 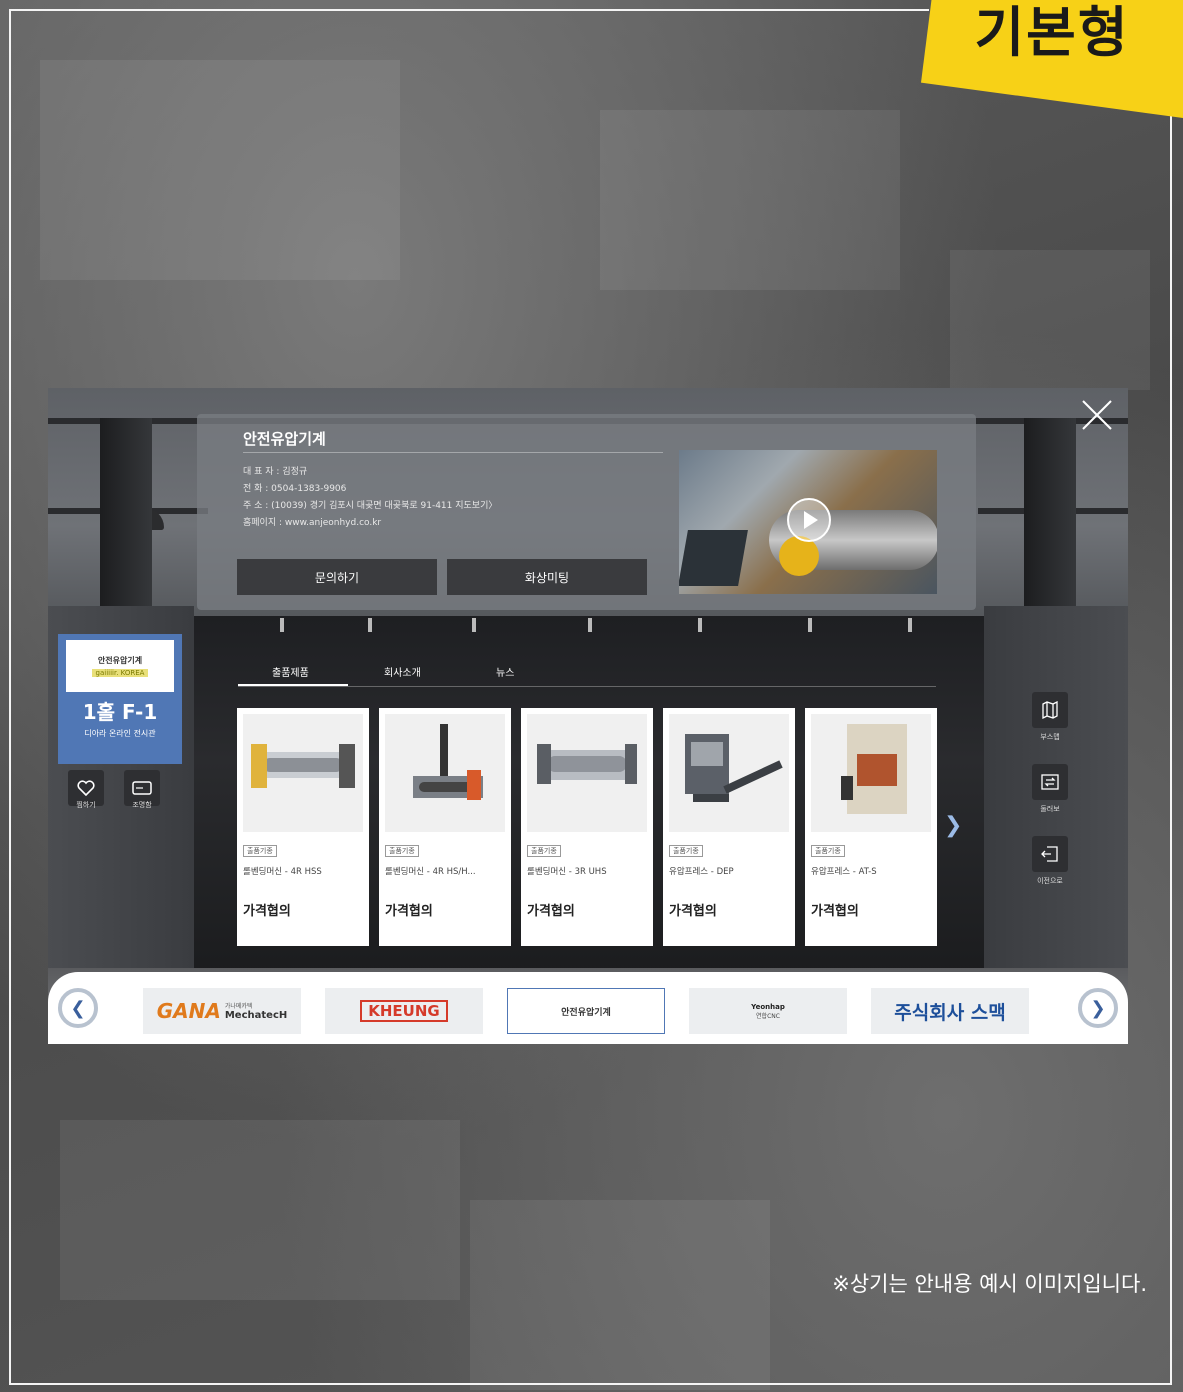 What do you see at coordinates (282, 872) in the screenshot?
I see `product-name: 롤벤딩머신 - 4R HSS` at bounding box center [282, 872].